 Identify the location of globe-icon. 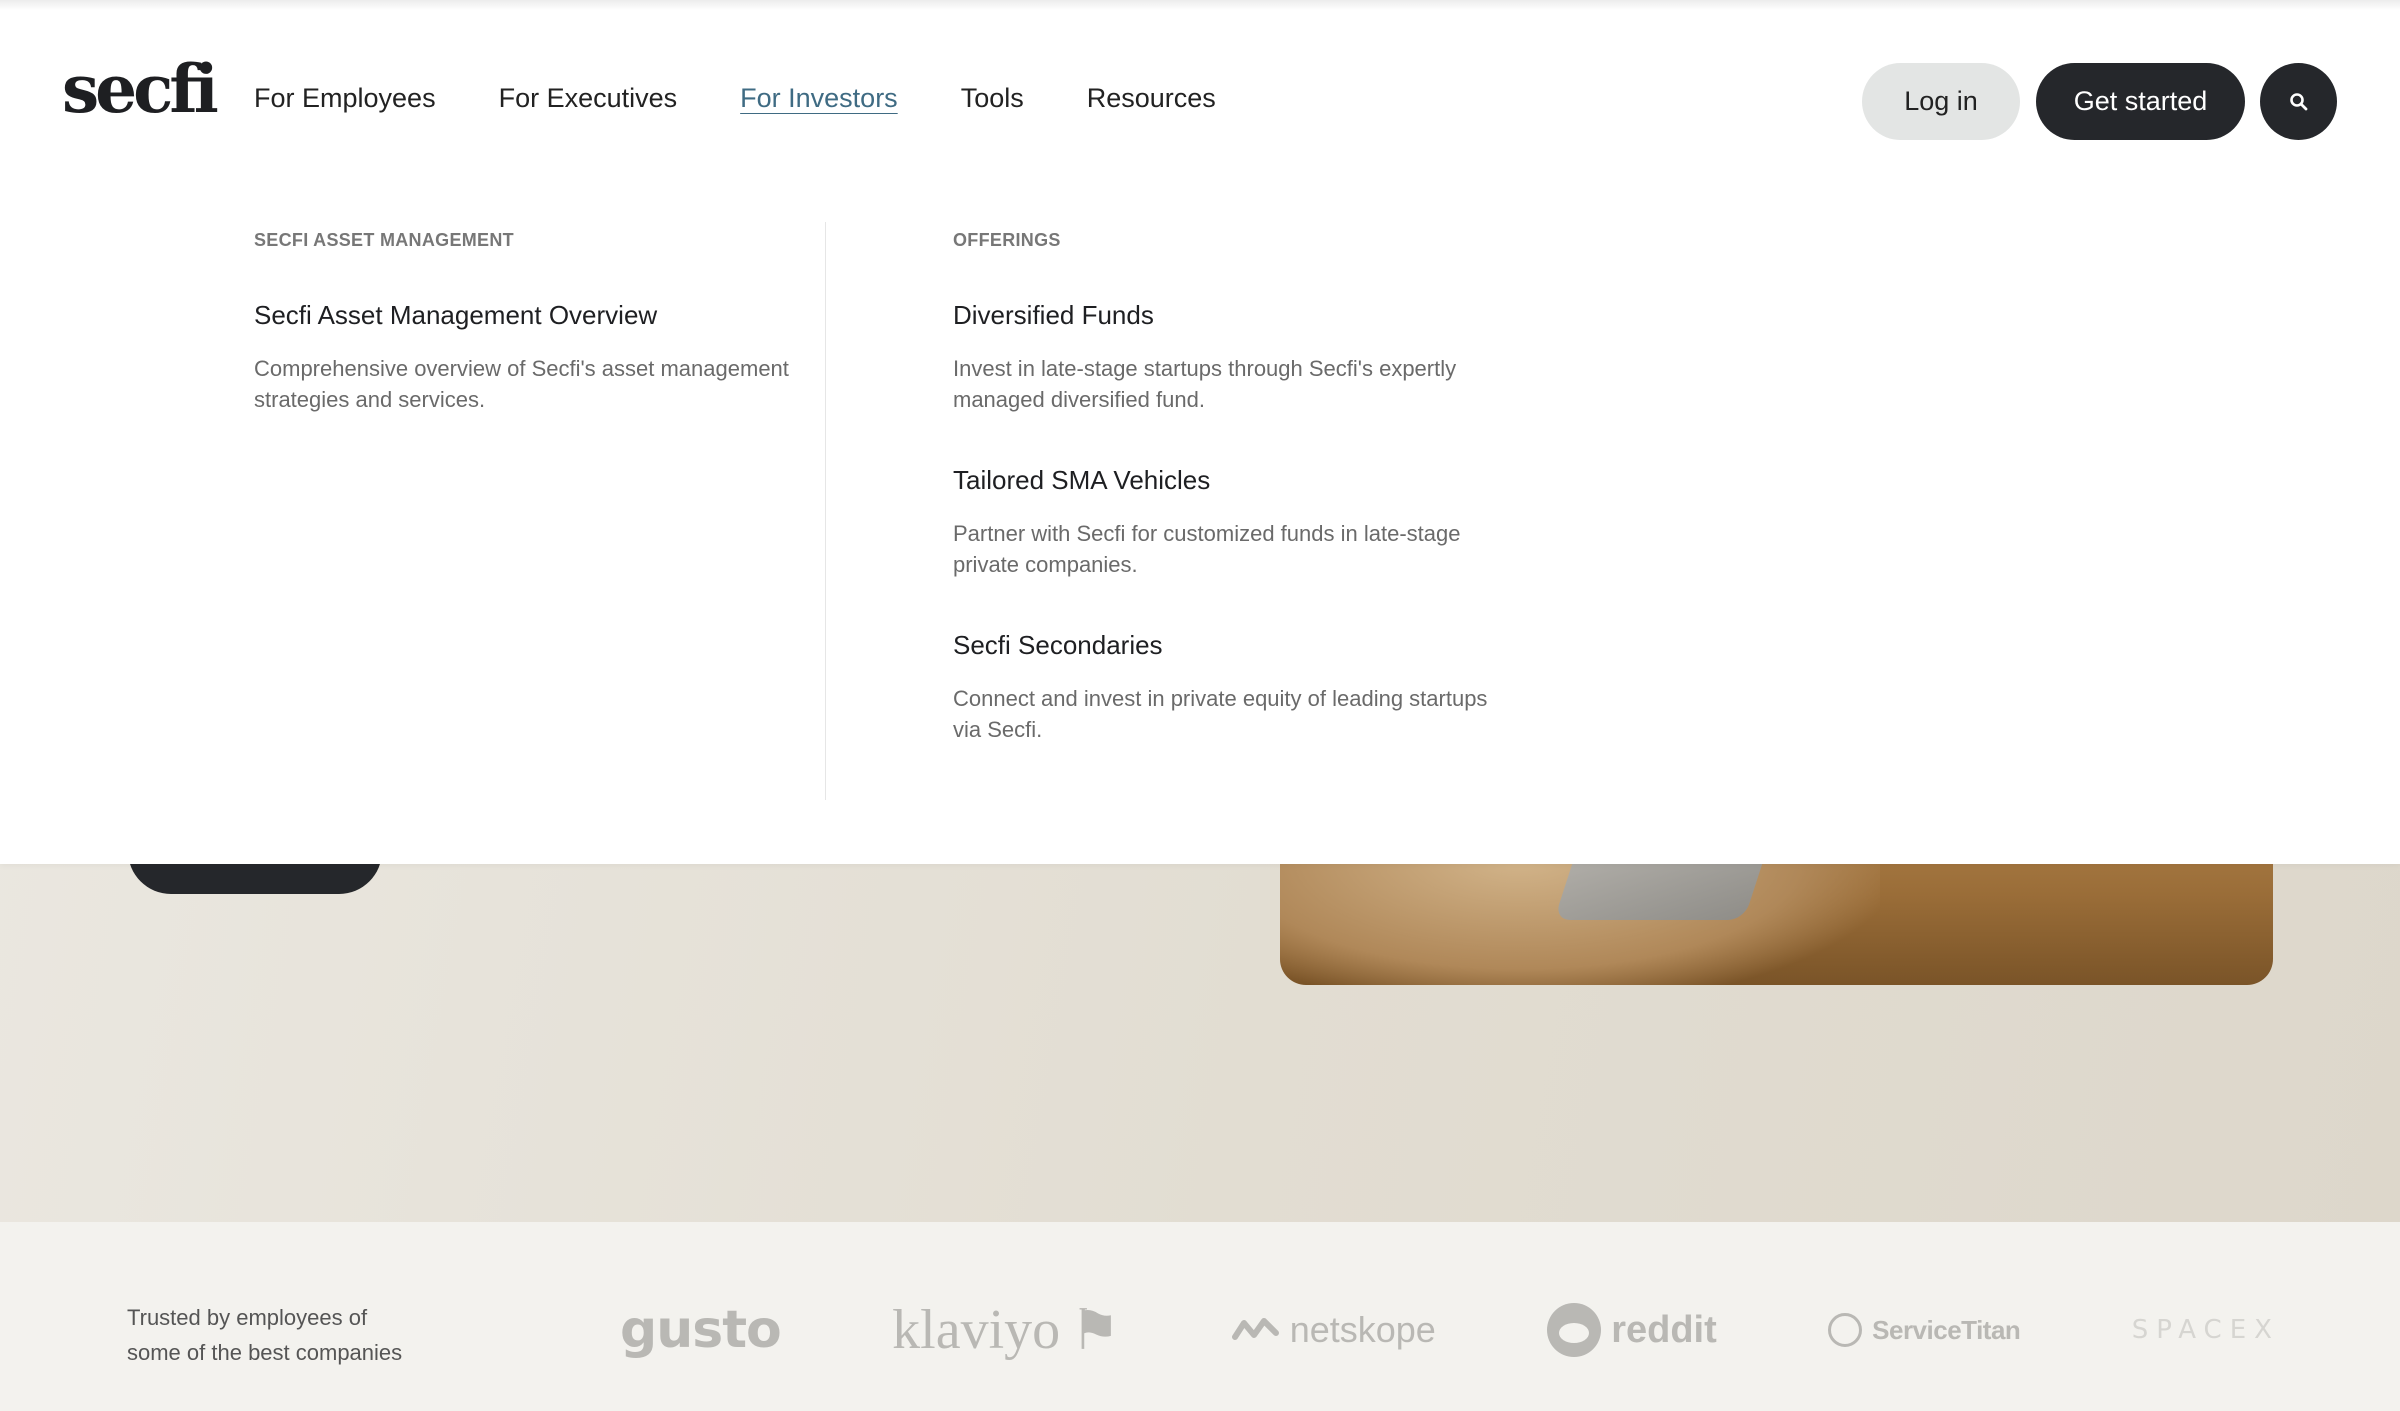
(1845, 1330).